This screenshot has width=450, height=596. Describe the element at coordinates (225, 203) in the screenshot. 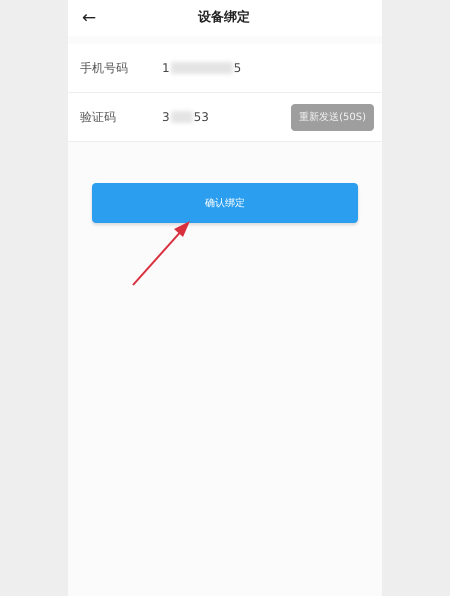

I see `confirm-button: 确认绑定` at that location.